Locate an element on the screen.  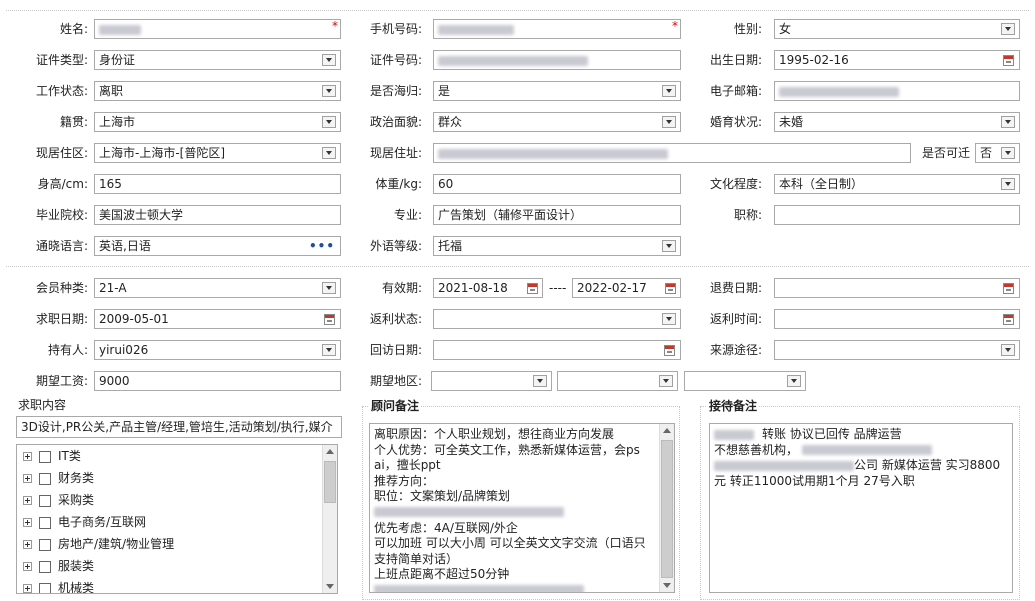
visit-date-field is located at coordinates (557, 350).